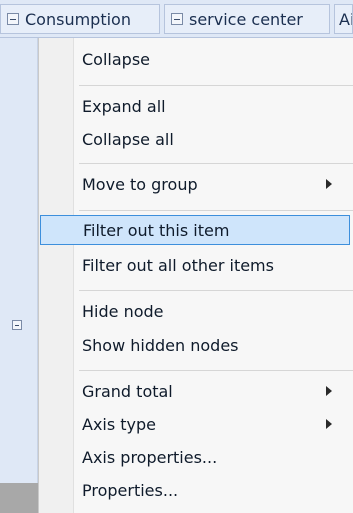 Image resolution: width=353 pixels, height=513 pixels. What do you see at coordinates (195, 311) in the screenshot?
I see `menu-item-hide-node: Hide node` at bounding box center [195, 311].